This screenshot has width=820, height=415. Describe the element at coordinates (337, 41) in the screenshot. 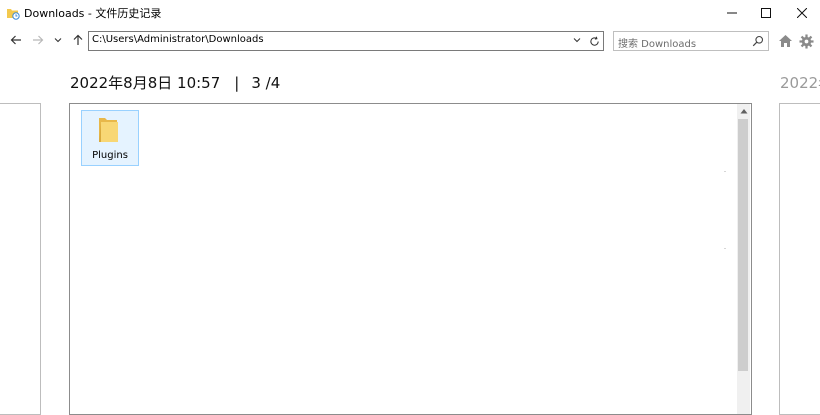

I see `address-bar: C:\Users\Administrator\Downloads` at that location.